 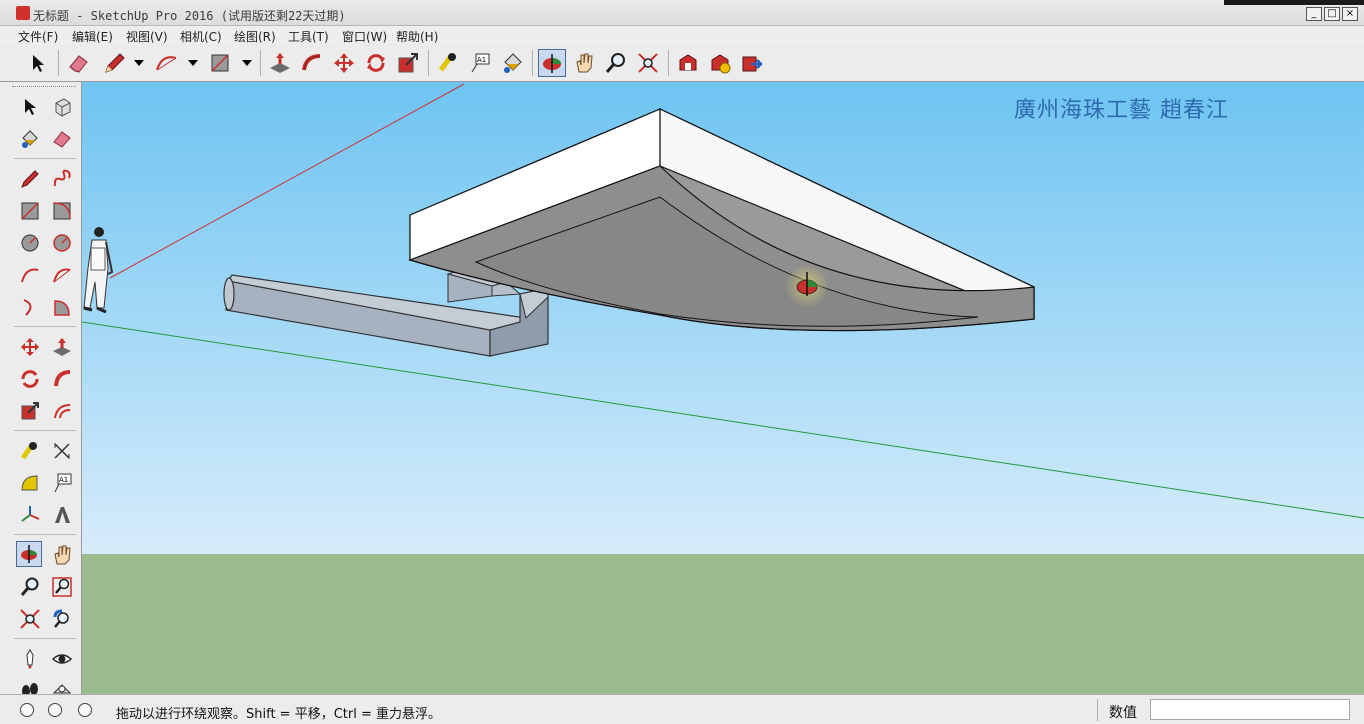 What do you see at coordinates (62, 179) in the screenshot?
I see `freehand-icon` at bounding box center [62, 179].